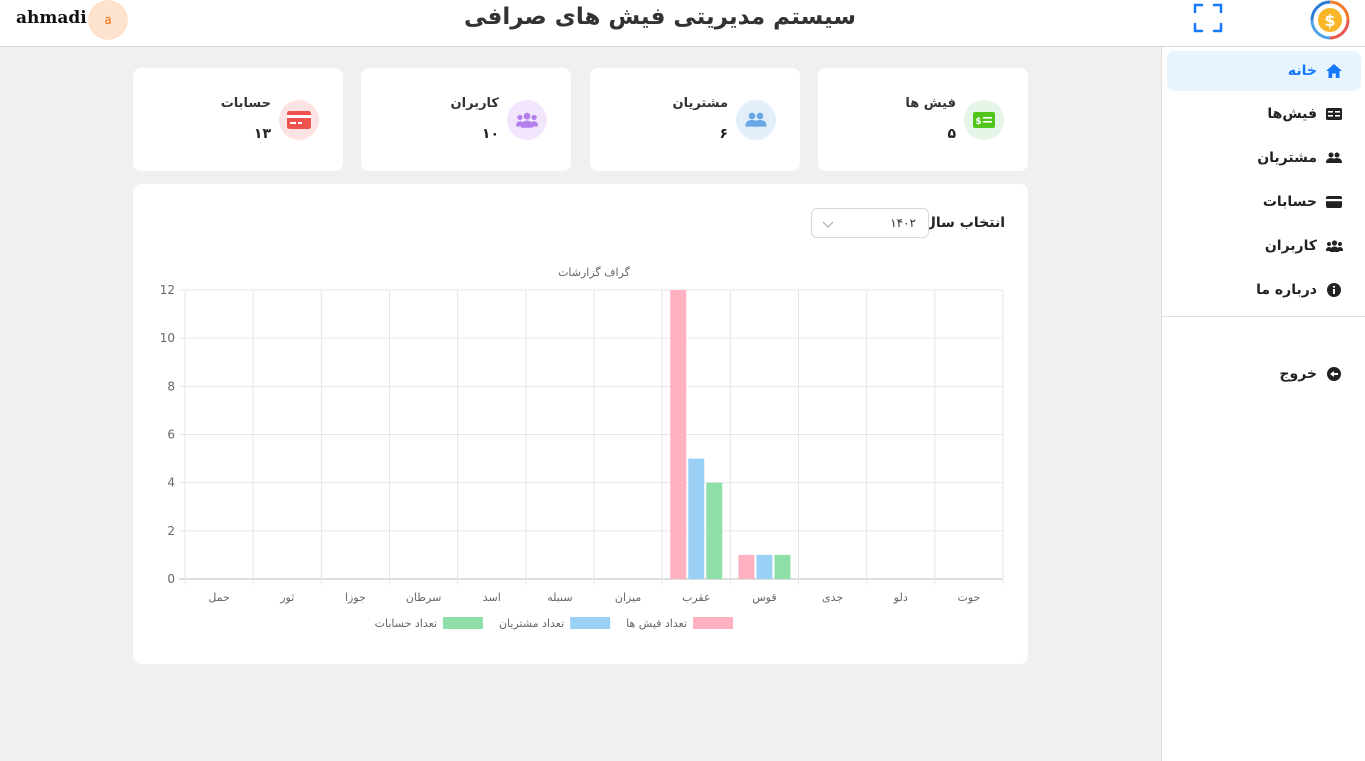 The height and width of the screenshot is (761, 1365). What do you see at coordinates (1334, 374) in the screenshot?
I see `logout-icon` at bounding box center [1334, 374].